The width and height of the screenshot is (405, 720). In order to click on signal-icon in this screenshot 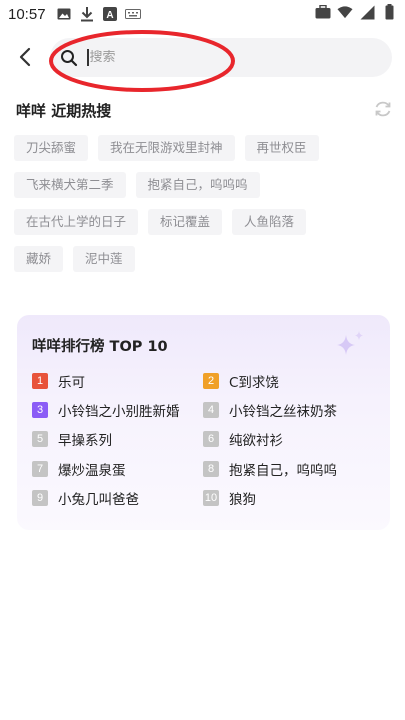, I will do `click(367, 12)`.